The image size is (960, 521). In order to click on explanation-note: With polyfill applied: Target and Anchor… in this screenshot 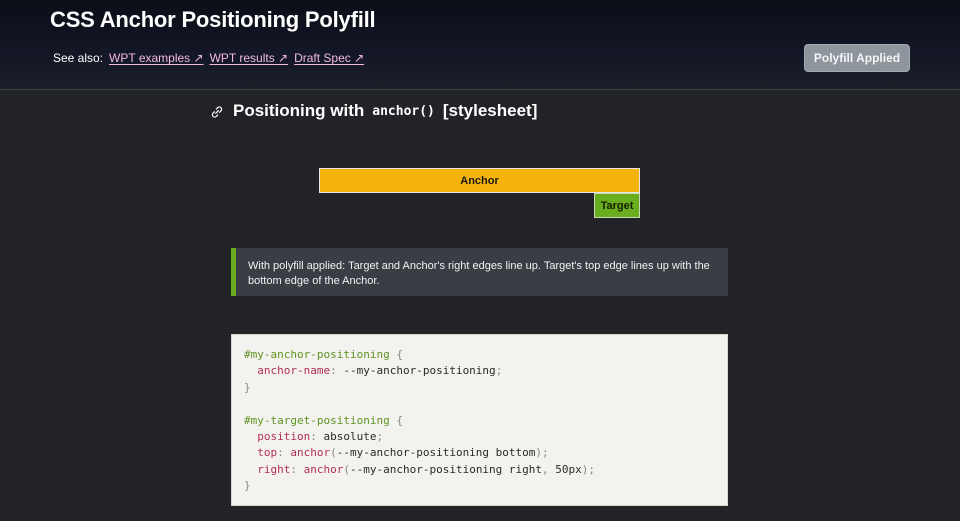, I will do `click(479, 272)`.